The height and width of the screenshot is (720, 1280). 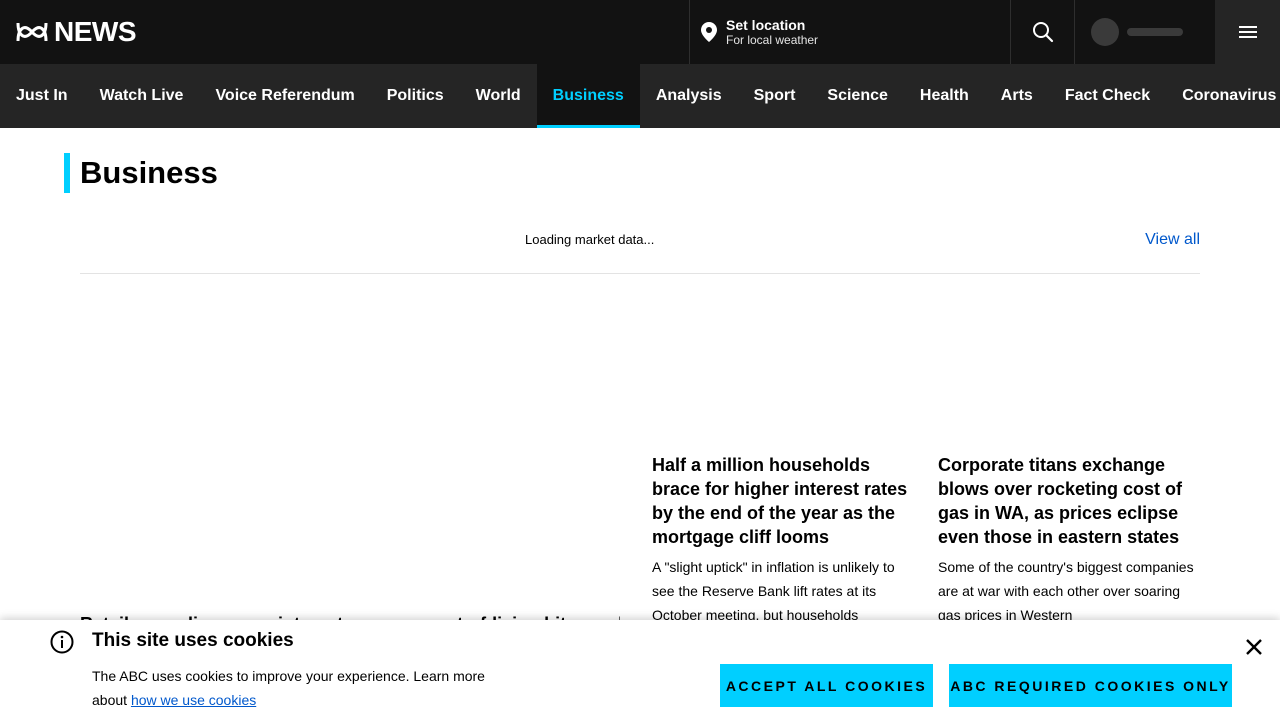 I want to click on nav-item-just-in: Just In, so click(x=42, y=96).